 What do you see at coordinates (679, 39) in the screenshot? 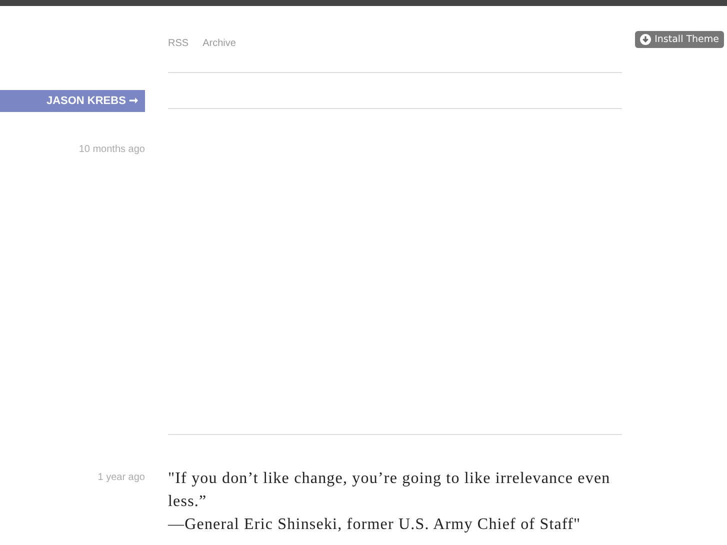
I see `install-theme-button: Install Theme` at bounding box center [679, 39].